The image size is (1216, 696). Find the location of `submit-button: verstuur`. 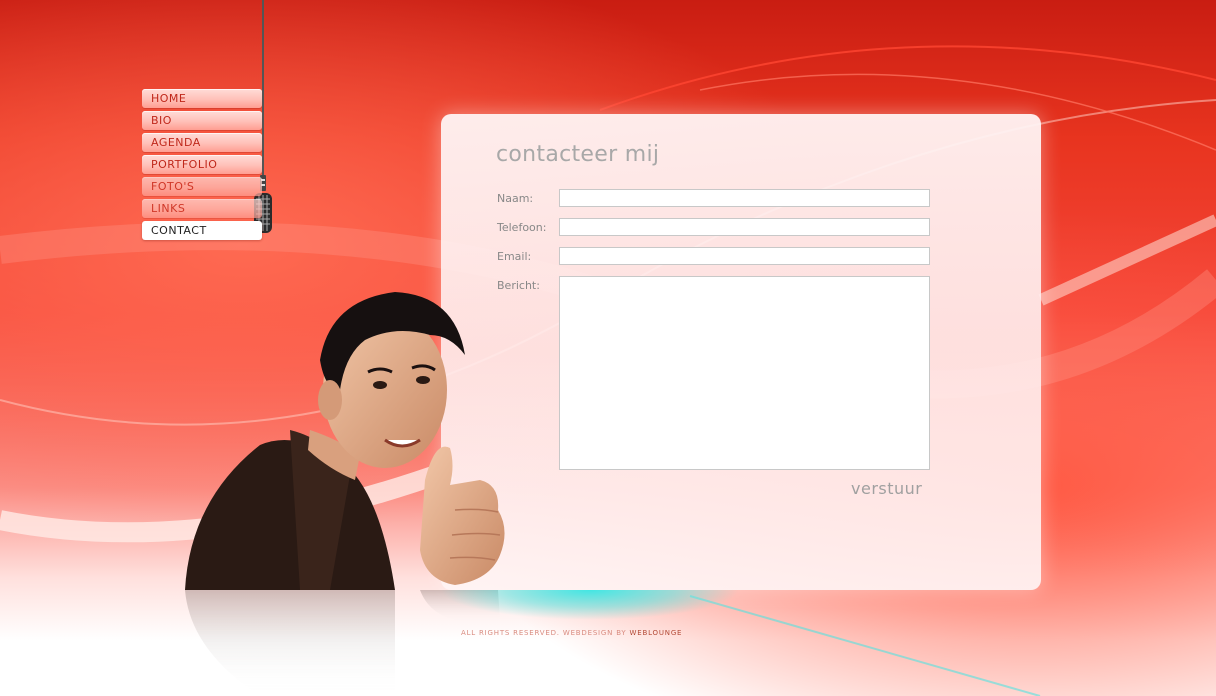

submit-button: verstuur is located at coordinates (886, 488).